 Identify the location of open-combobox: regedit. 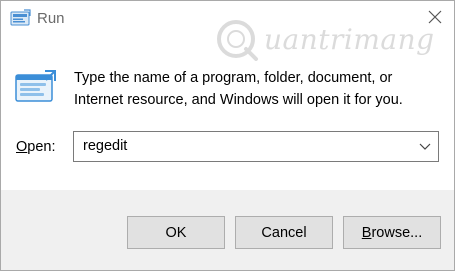
(256, 146).